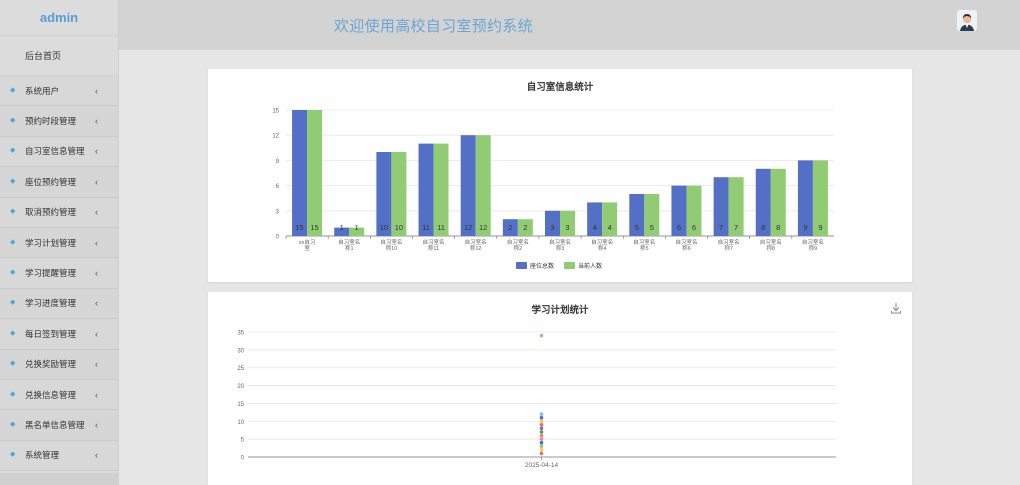  I want to click on x-tick-label: 称7, so click(728, 248).